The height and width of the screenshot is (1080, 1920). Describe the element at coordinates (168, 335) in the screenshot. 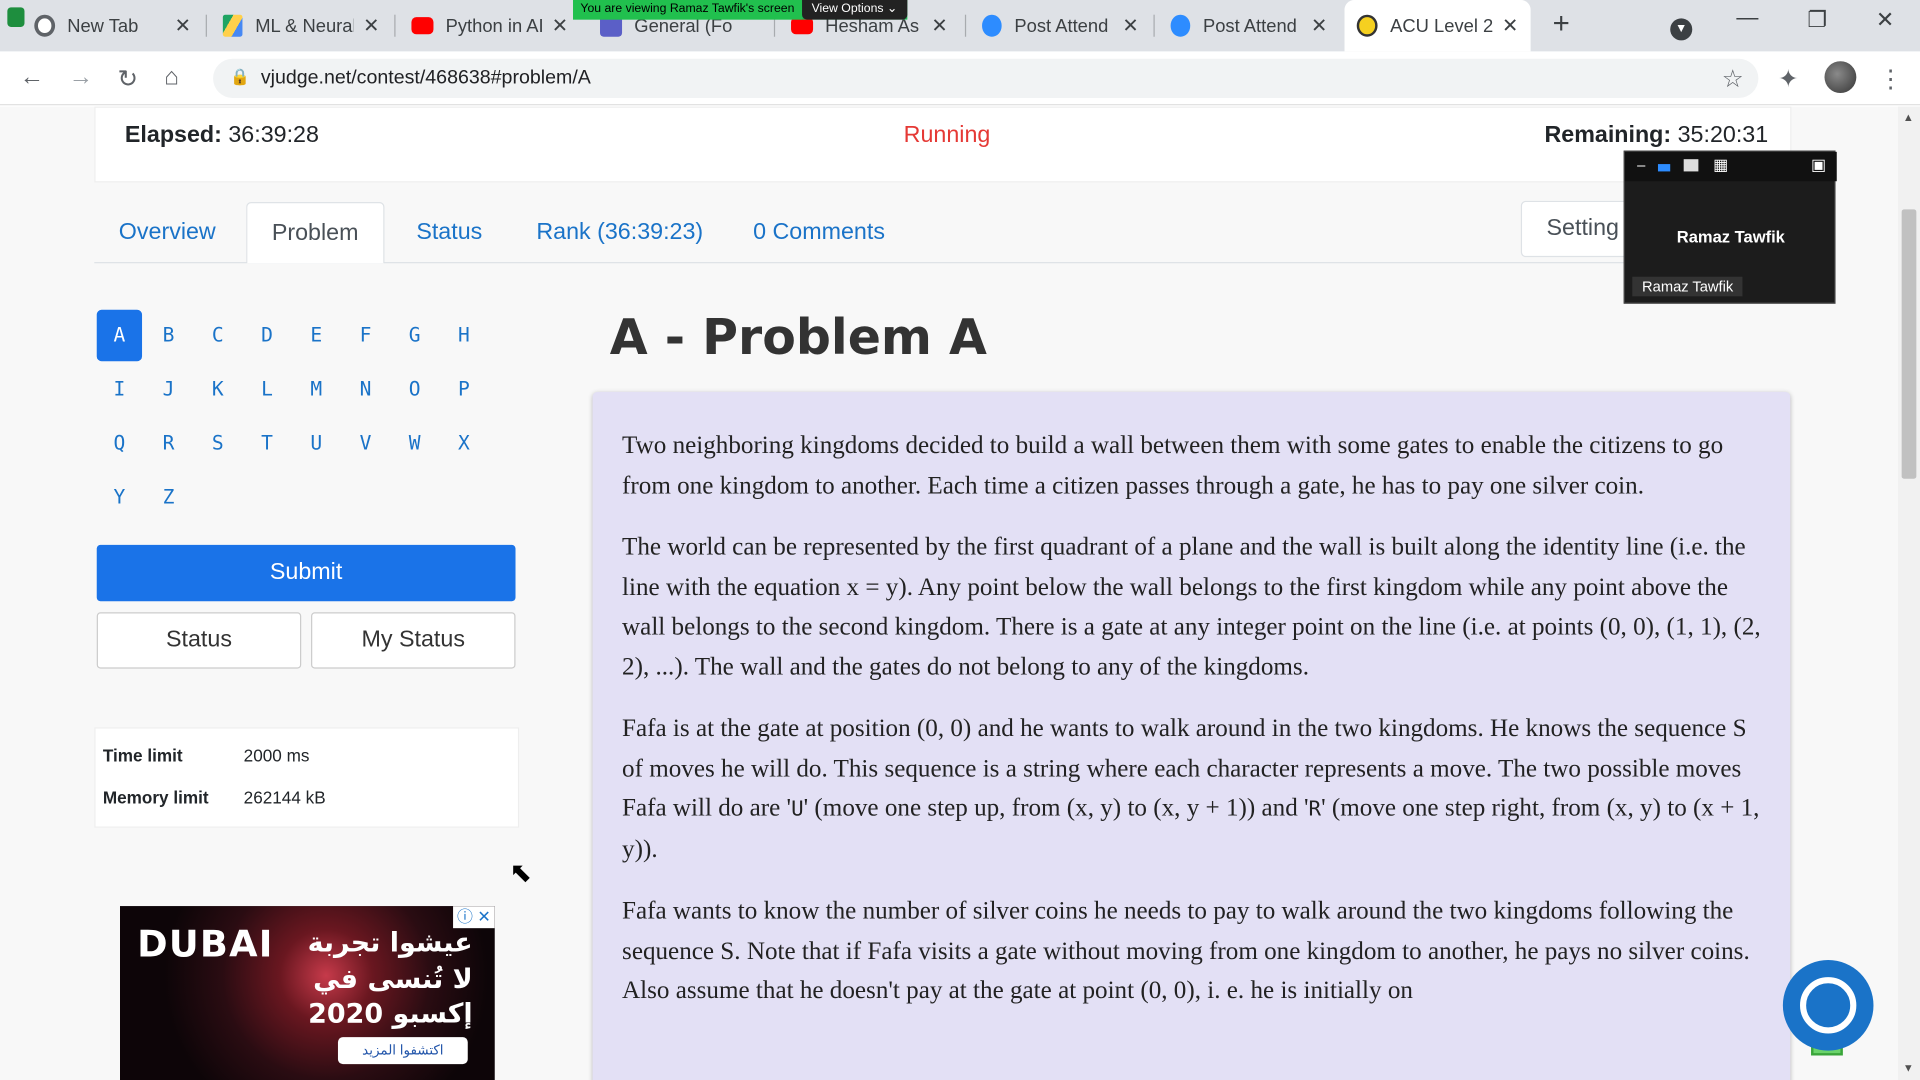

I see `problem-letter-b: B` at that location.